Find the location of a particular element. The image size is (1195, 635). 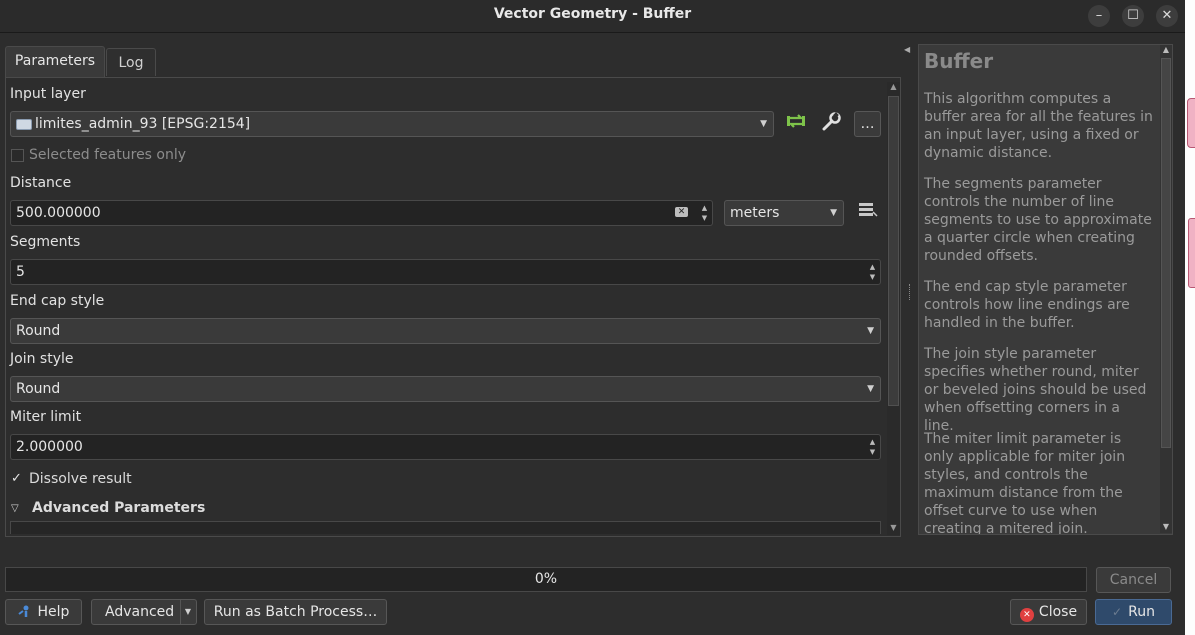

data-defined-override-icon is located at coordinates (867, 213).